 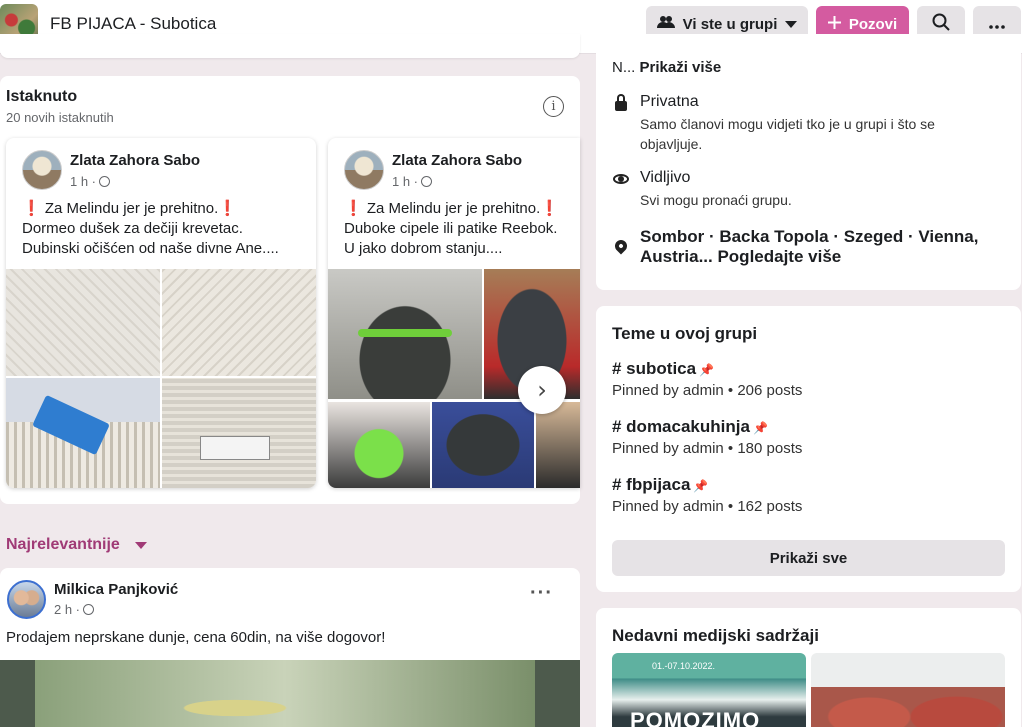 I want to click on carousel-next-button: ›, so click(x=542, y=390).